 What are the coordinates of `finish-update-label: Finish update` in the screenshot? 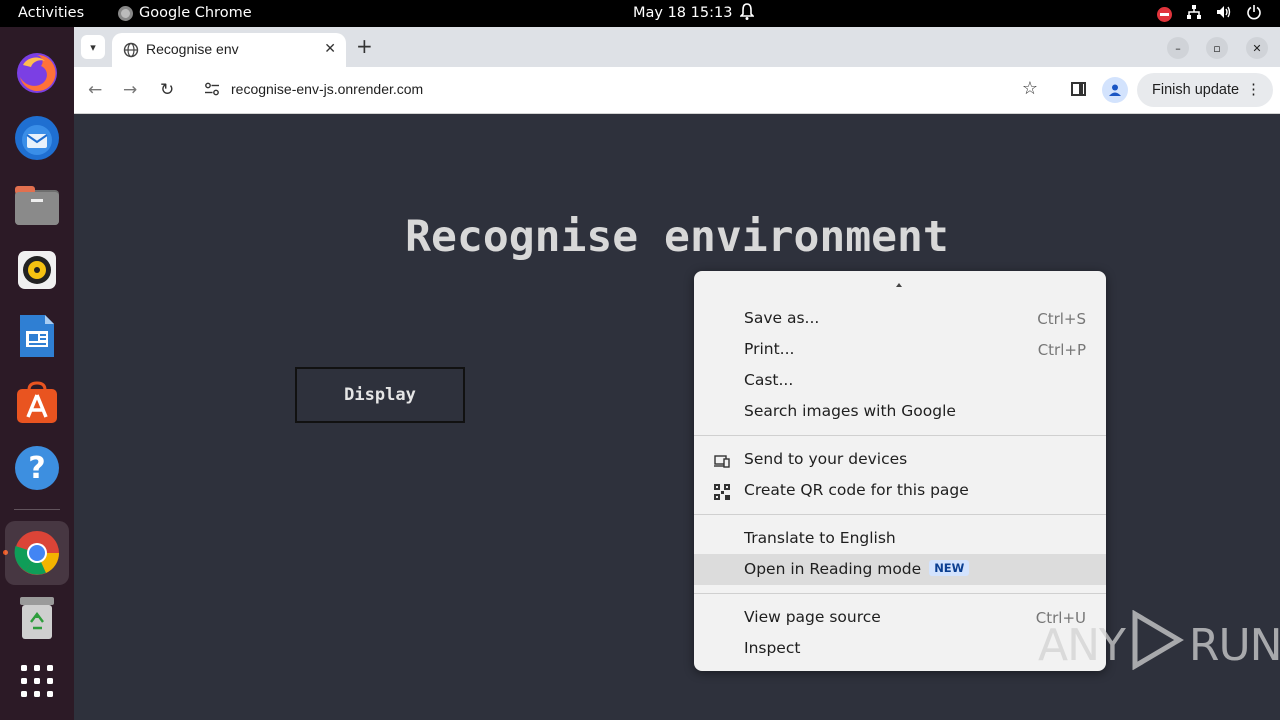 It's located at (1196, 90).